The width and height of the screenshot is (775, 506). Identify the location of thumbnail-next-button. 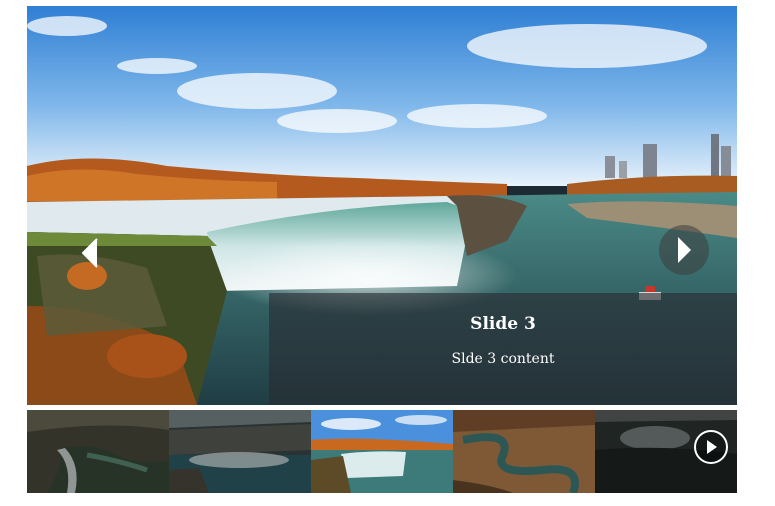
(711, 447).